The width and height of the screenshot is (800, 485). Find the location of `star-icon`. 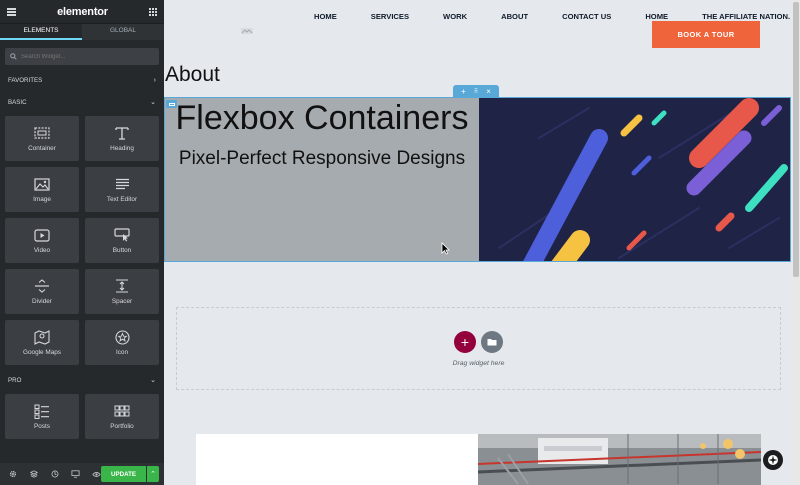

star-icon is located at coordinates (122, 337).